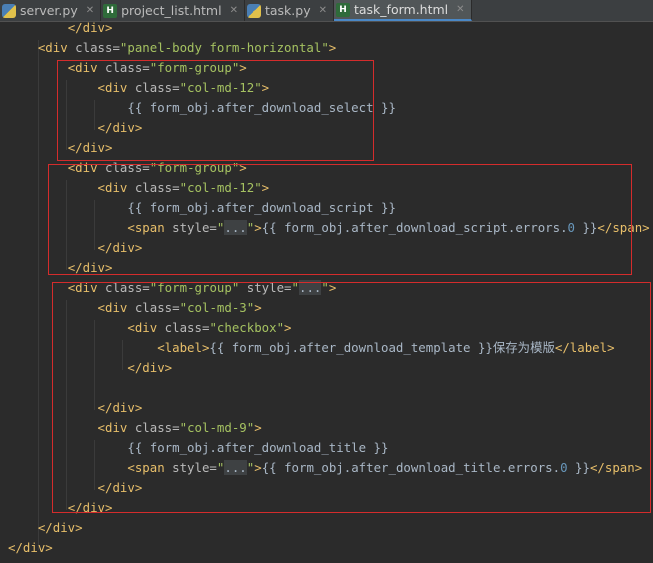  What do you see at coordinates (258, 447) in the screenshot?
I see `code-token: {{ form_obj.after_download_title }}` at bounding box center [258, 447].